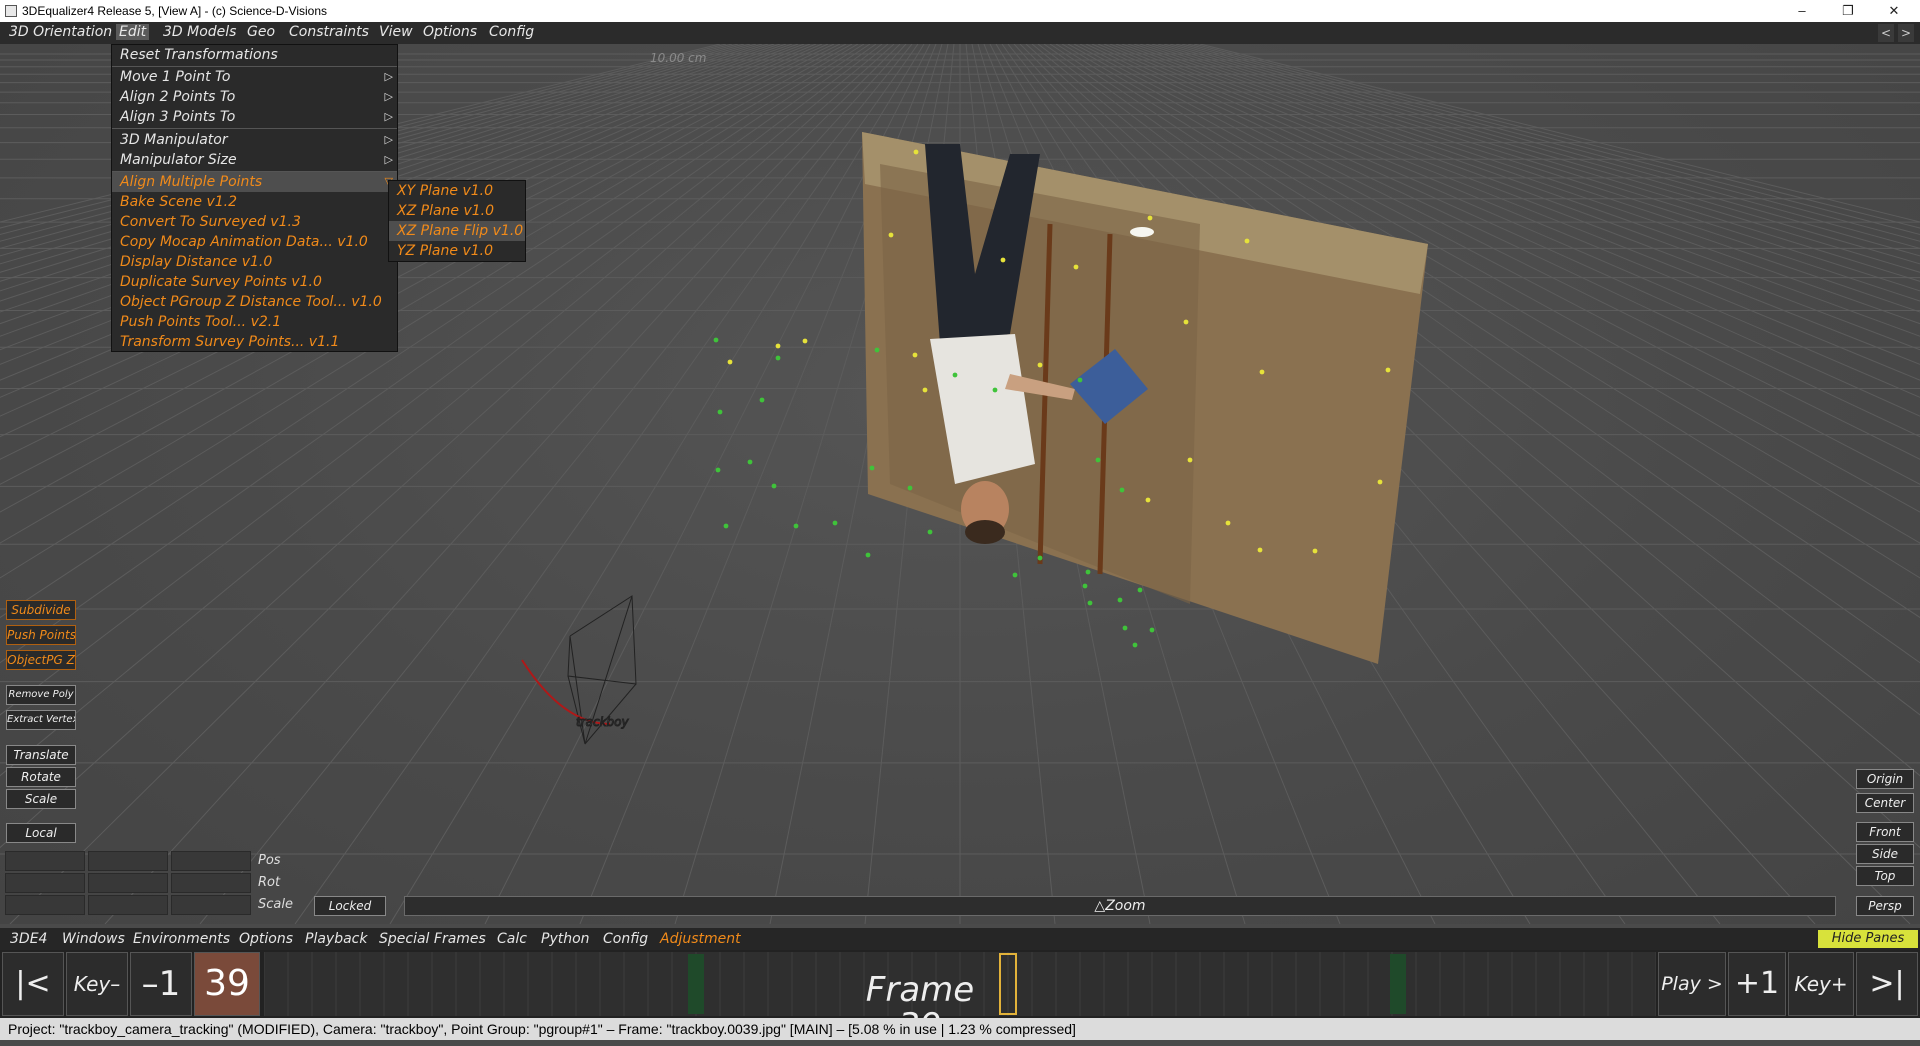 The width and height of the screenshot is (1920, 1046). What do you see at coordinates (254, 242) in the screenshot?
I see `menu-copy-mocap: Copy Mocap Animation Data... v1.0` at bounding box center [254, 242].